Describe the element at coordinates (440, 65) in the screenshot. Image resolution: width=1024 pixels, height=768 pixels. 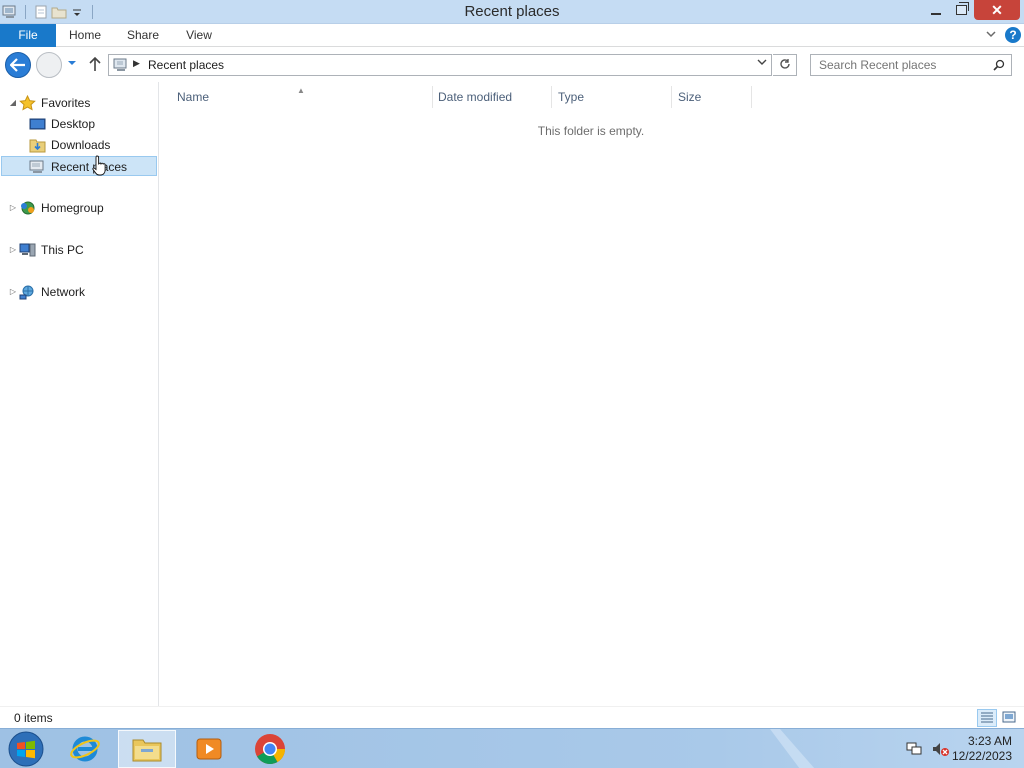
I see `address-bar: ▶ Recent places` at that location.